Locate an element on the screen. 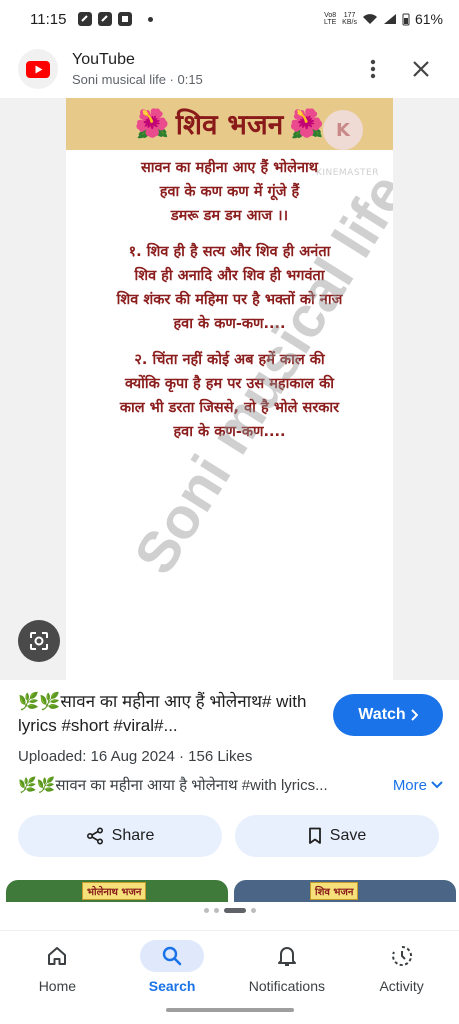 This screenshot has width=459, height=1024. more-vert-icon is located at coordinates (373, 69).